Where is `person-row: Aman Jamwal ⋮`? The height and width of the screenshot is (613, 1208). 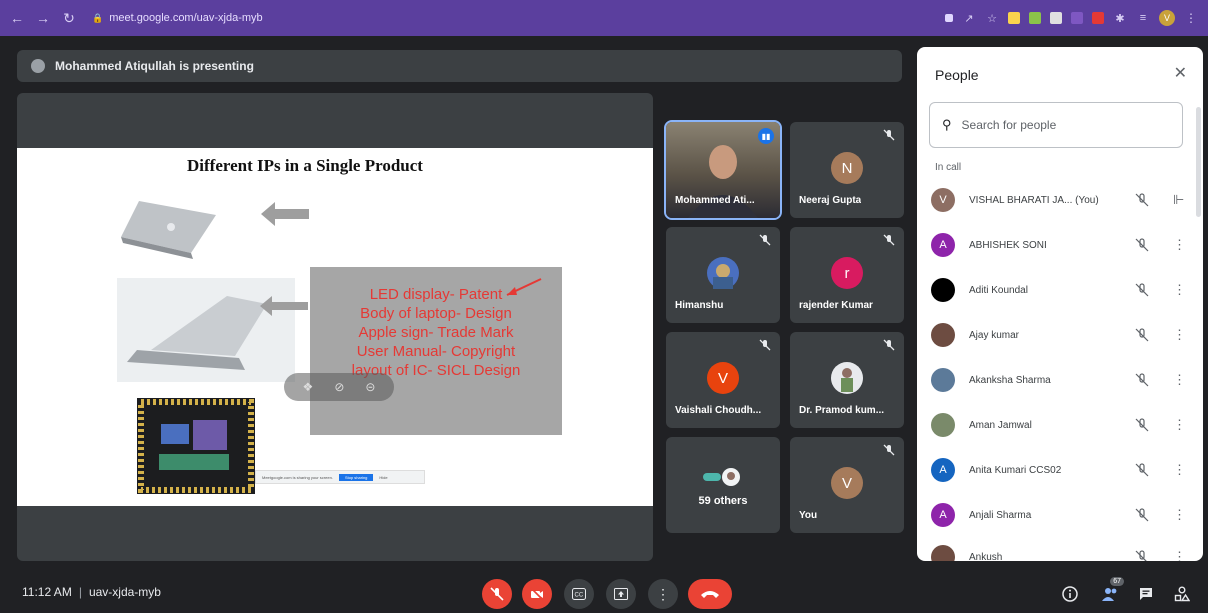
person-row: Aman Jamwal ⋮ is located at coordinates (1058, 425).